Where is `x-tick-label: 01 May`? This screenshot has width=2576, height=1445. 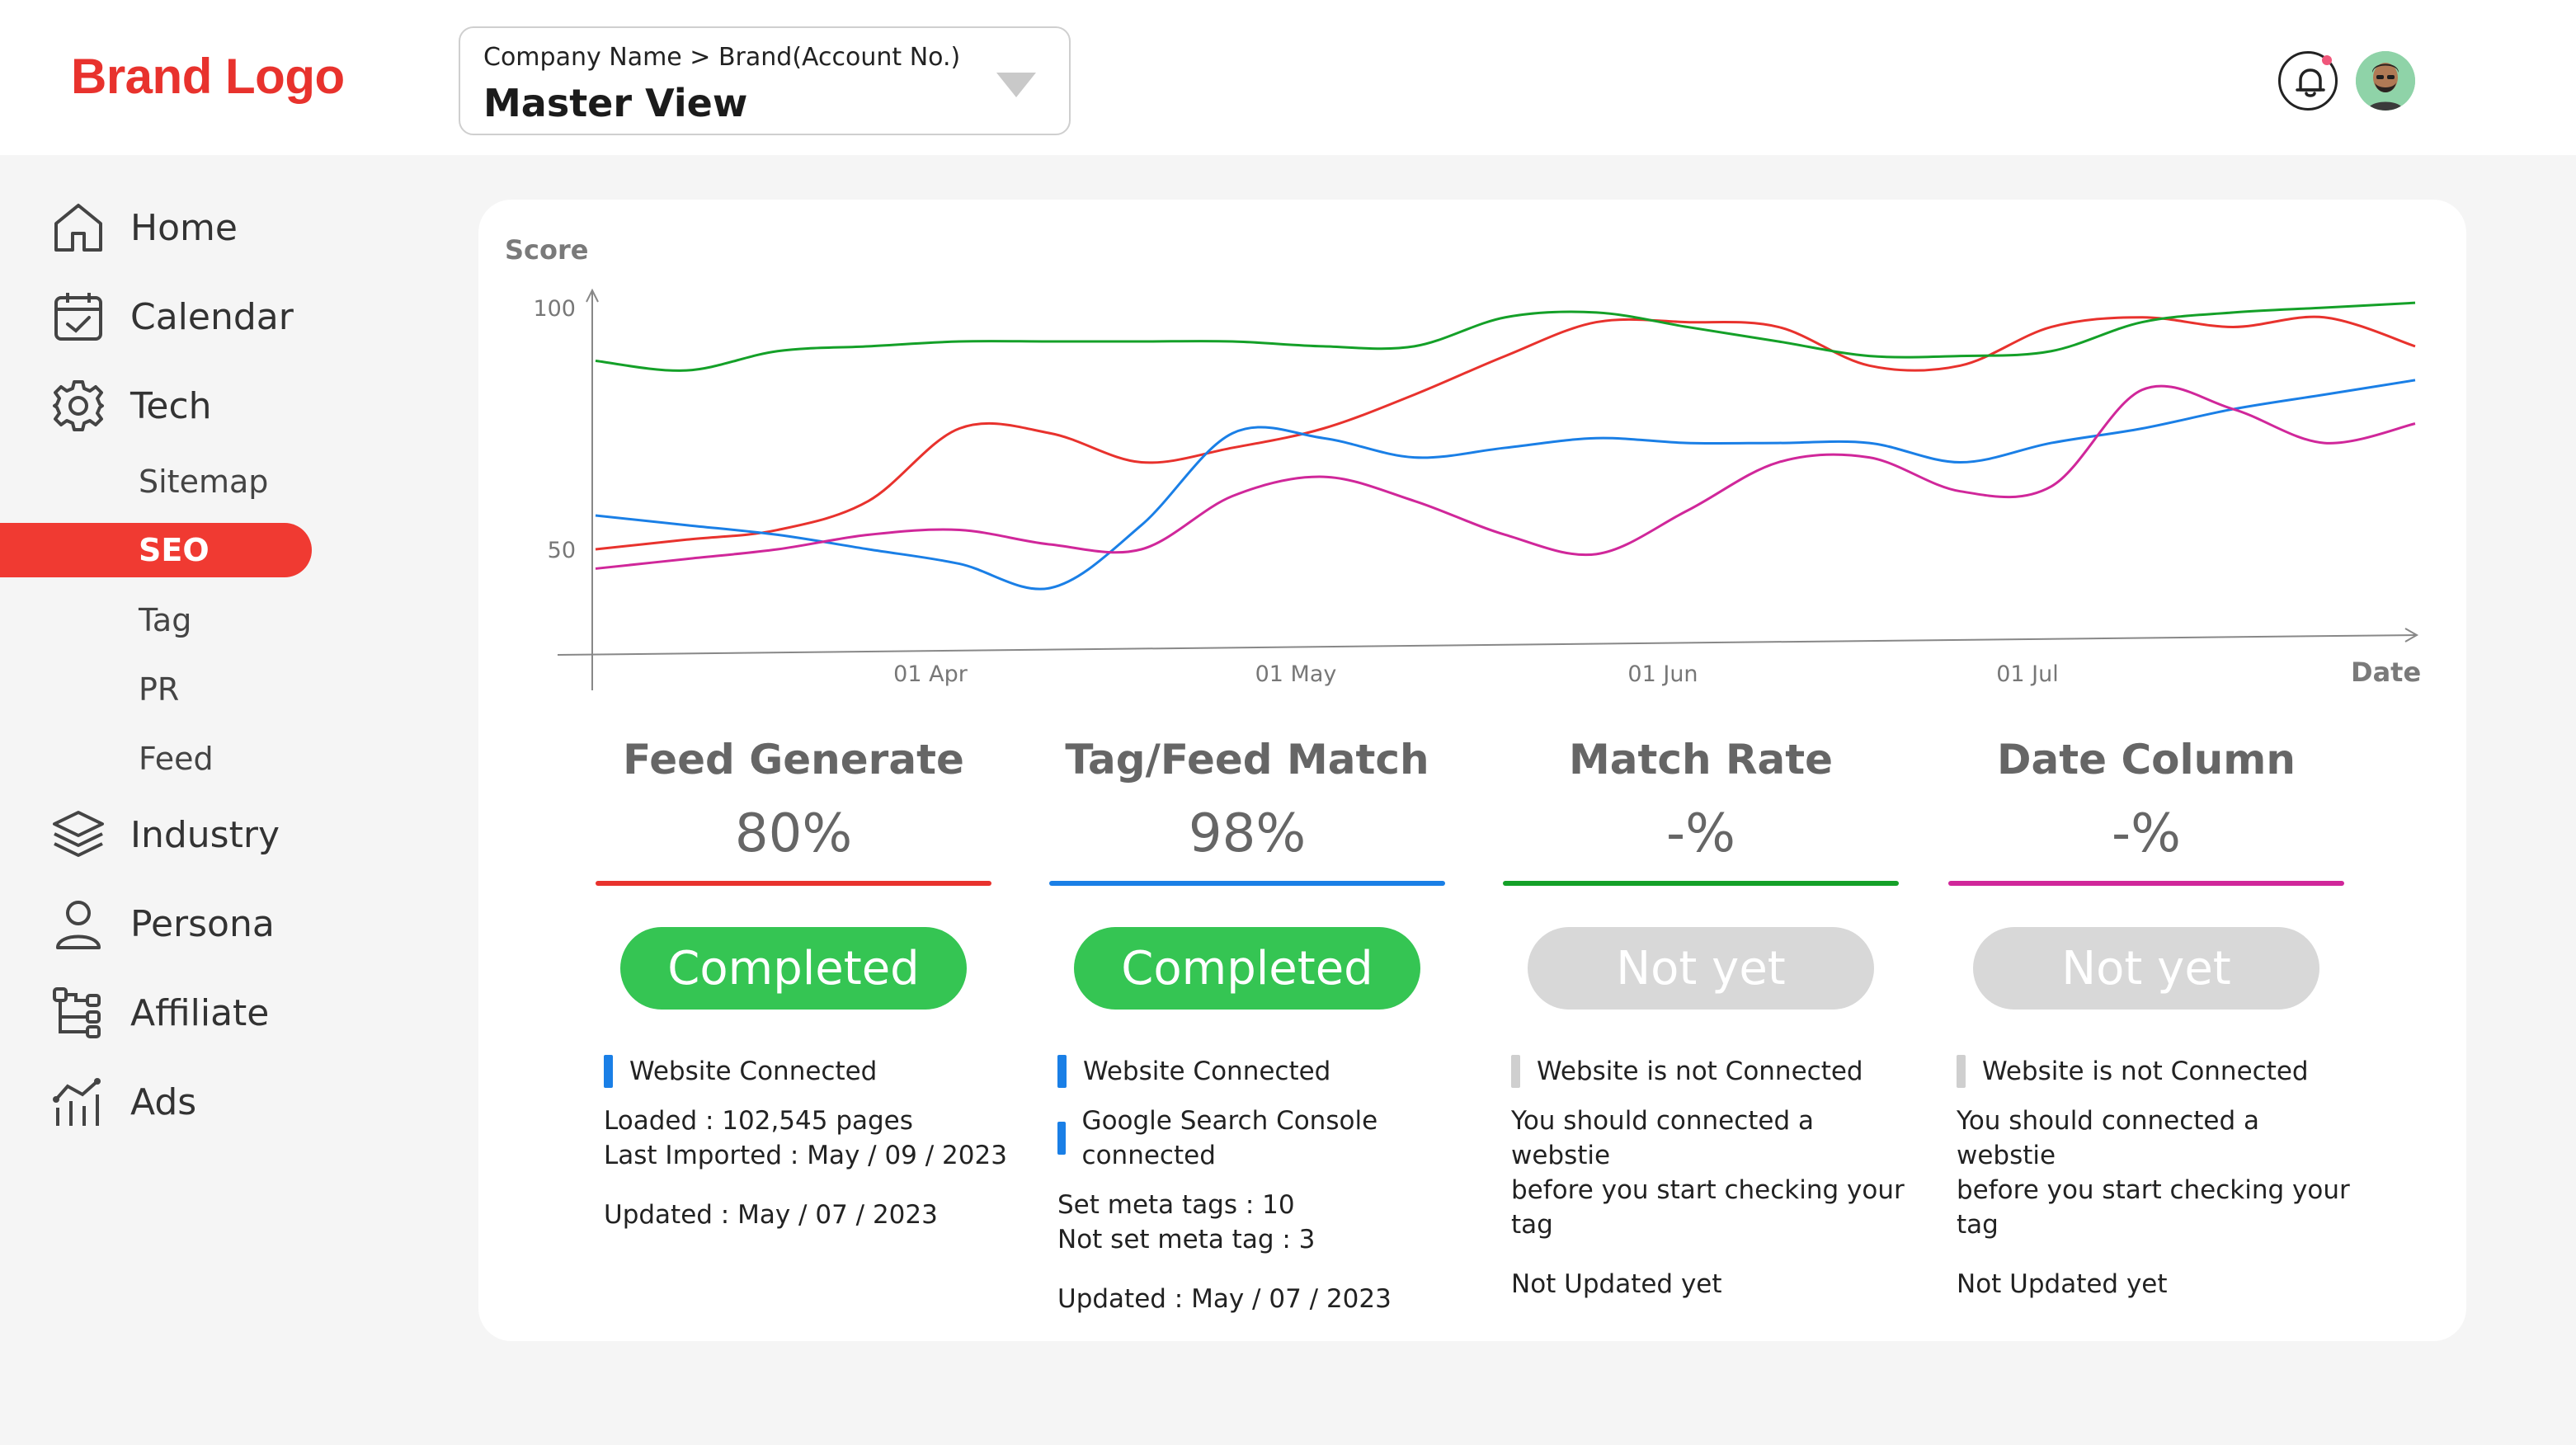 x-tick-label: 01 May is located at coordinates (1296, 674).